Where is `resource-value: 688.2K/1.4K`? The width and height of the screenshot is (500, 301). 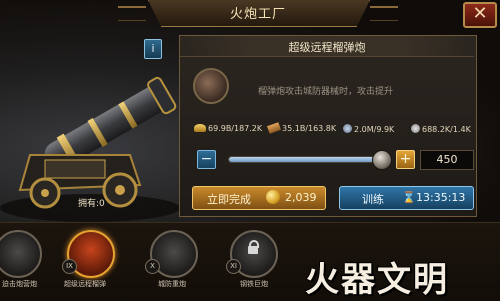
resource-value: 688.2K/1.4K is located at coordinates (446, 129).